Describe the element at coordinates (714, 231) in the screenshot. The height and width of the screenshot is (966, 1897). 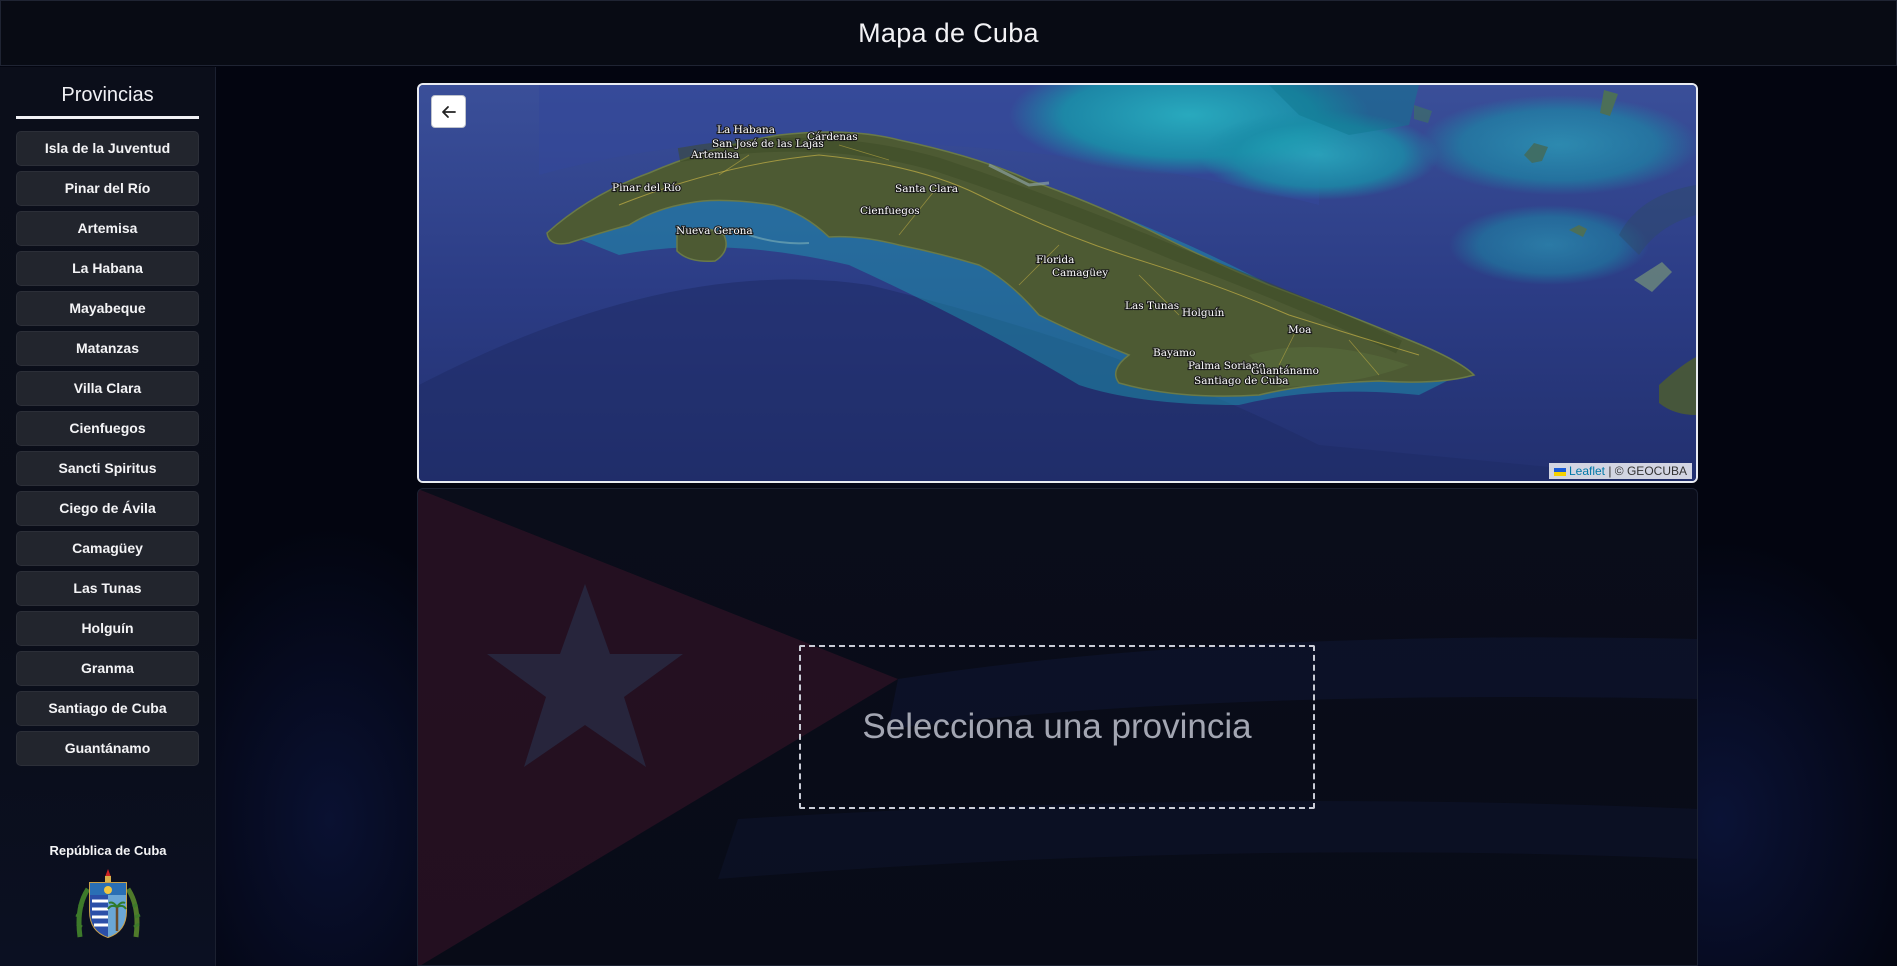
I see `map-city-label: Nueva Gerona` at that location.